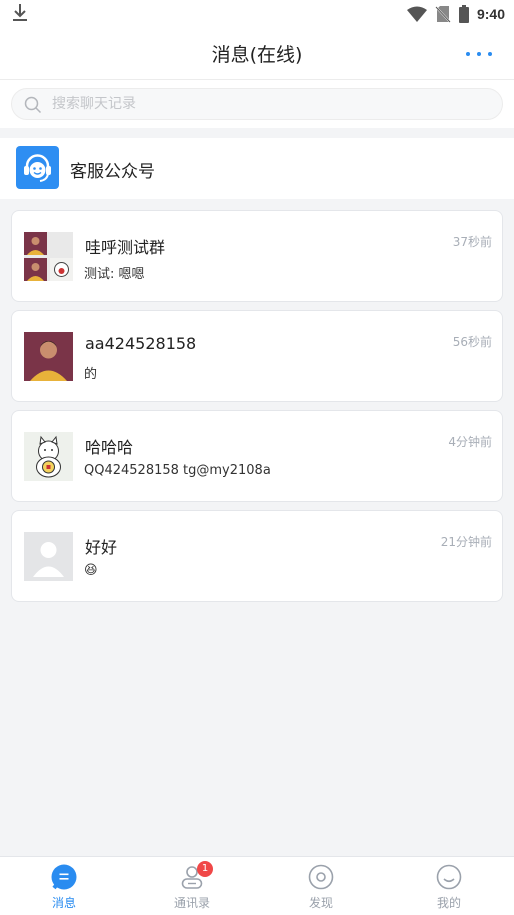 The image size is (514, 915). I want to click on download-icon, so click(20, 12).